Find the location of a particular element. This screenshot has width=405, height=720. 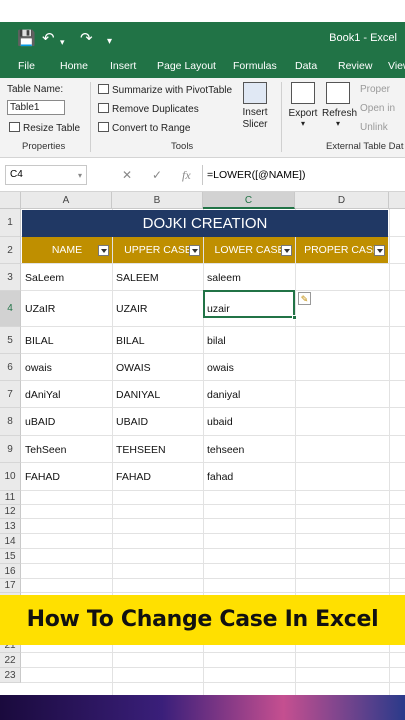

formula-bar: C4 ▾ ✕ ✓ fx =LOWER([@NAME]) is located at coordinates (202, 175).